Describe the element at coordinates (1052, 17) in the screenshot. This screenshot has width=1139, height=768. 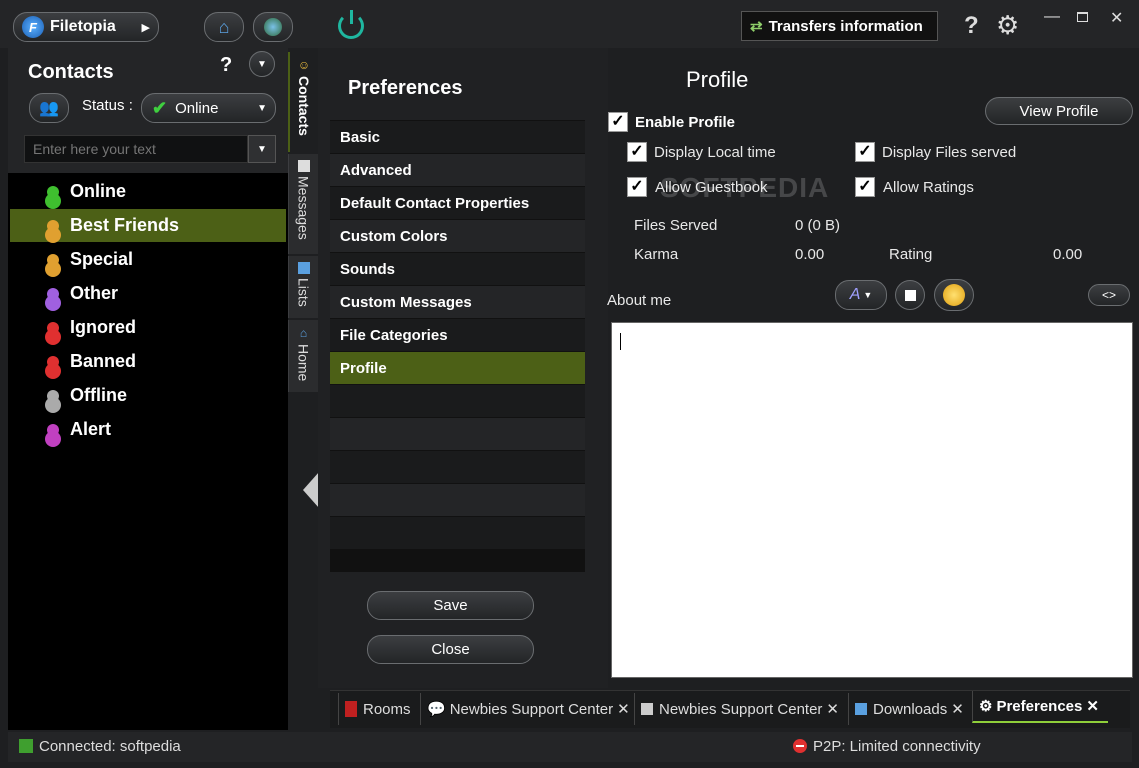
I see `minimize-button: —` at that location.